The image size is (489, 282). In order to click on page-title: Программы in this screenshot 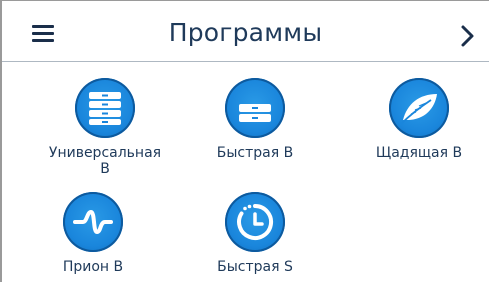, I will do `click(245, 32)`.